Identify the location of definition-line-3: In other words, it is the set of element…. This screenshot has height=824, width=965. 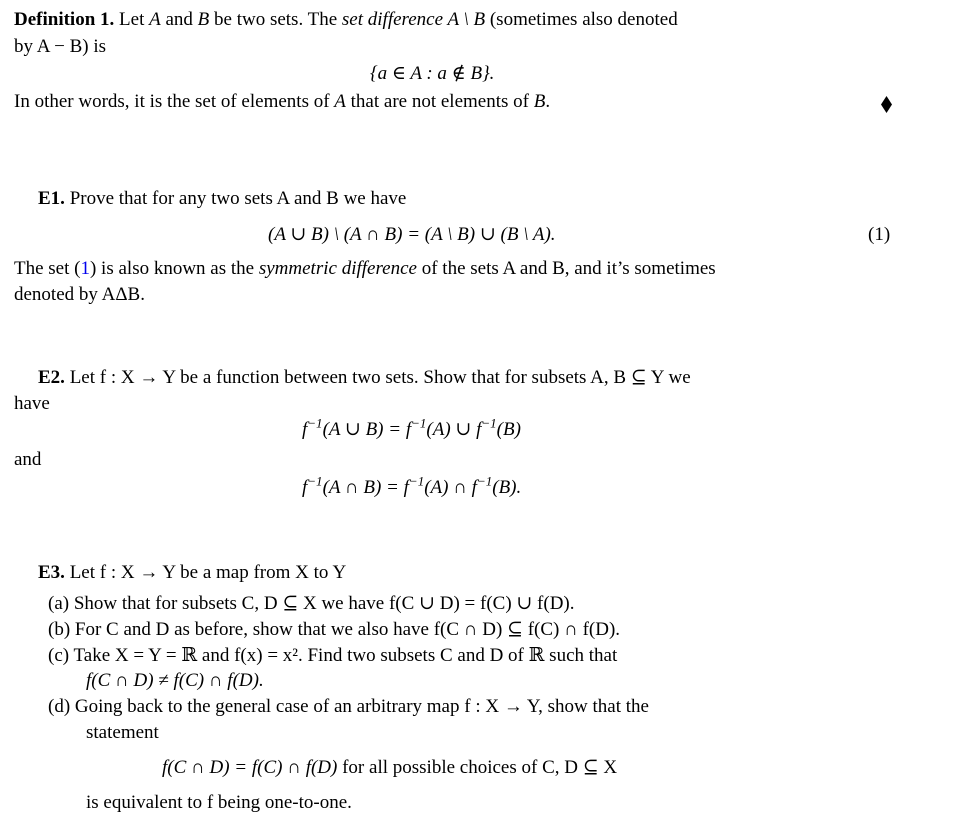
(282, 101).